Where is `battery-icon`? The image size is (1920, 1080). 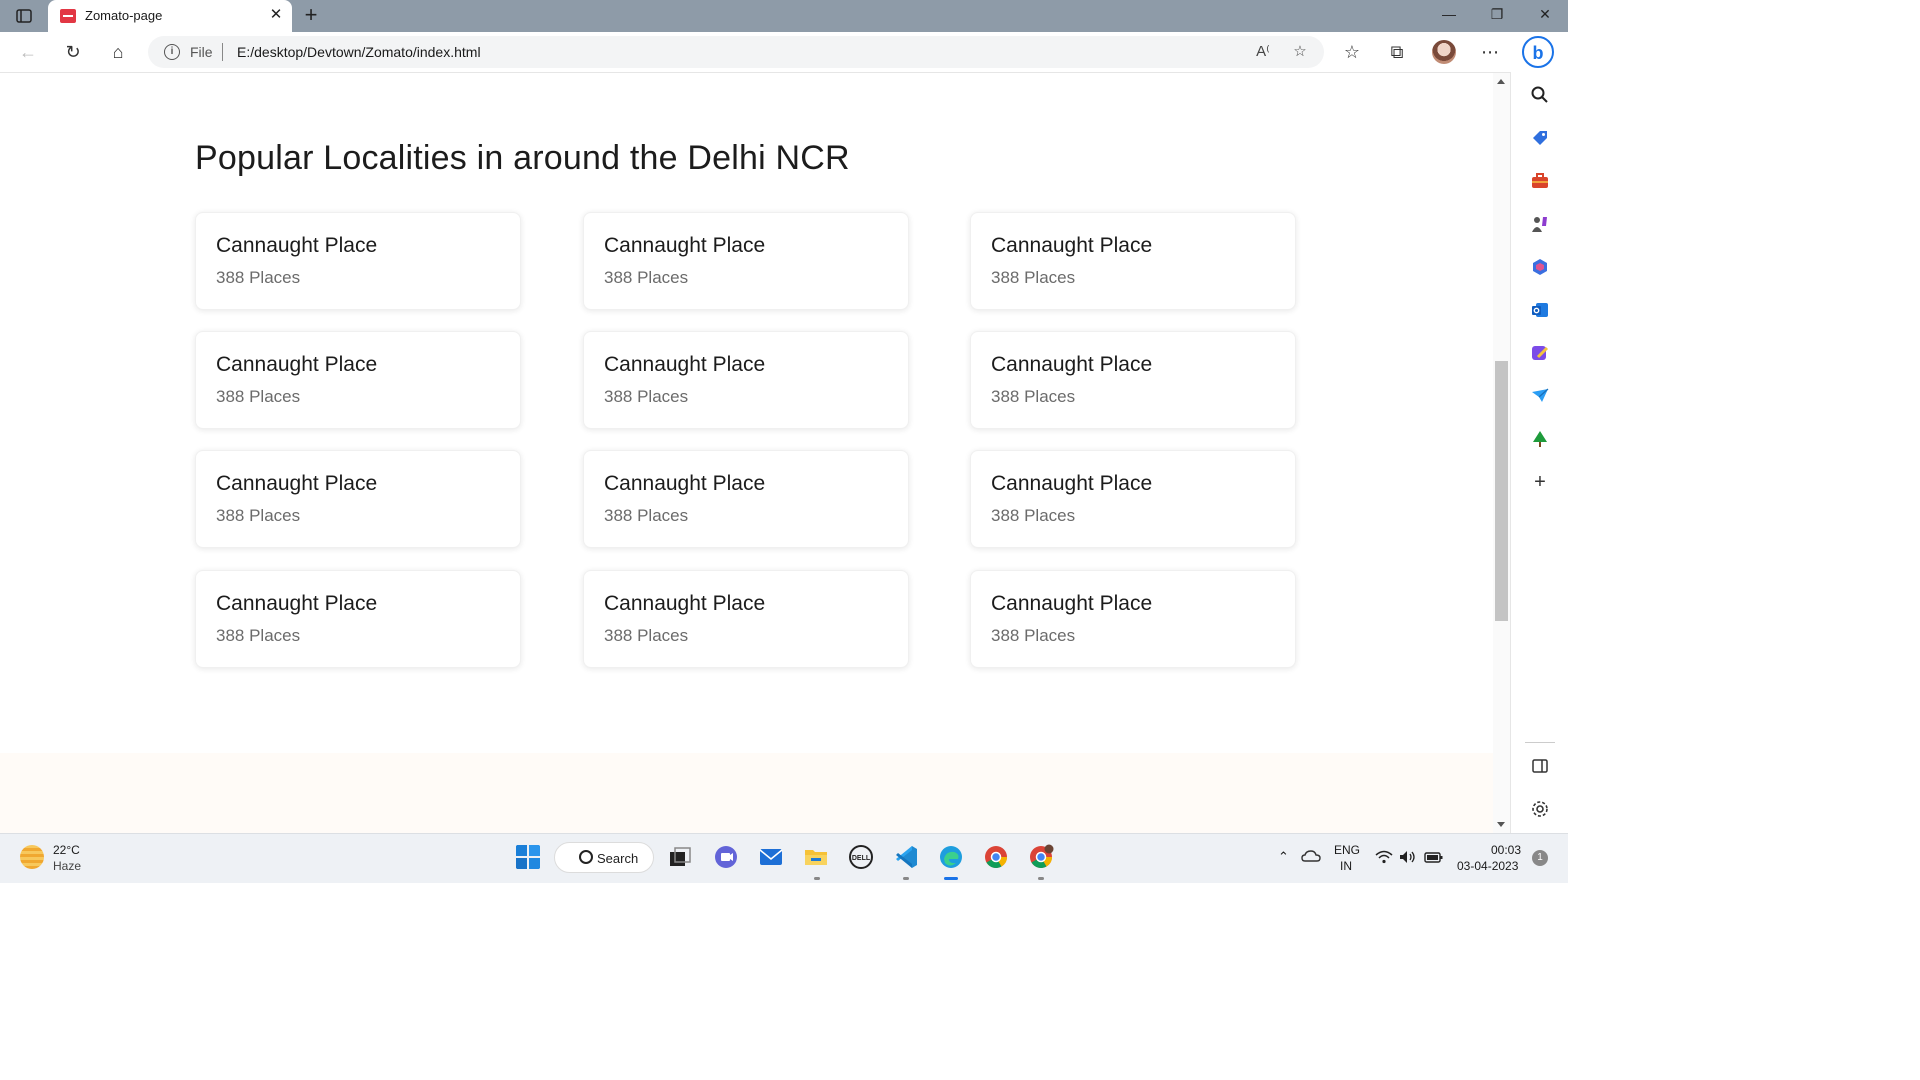 battery-icon is located at coordinates (1434, 857).